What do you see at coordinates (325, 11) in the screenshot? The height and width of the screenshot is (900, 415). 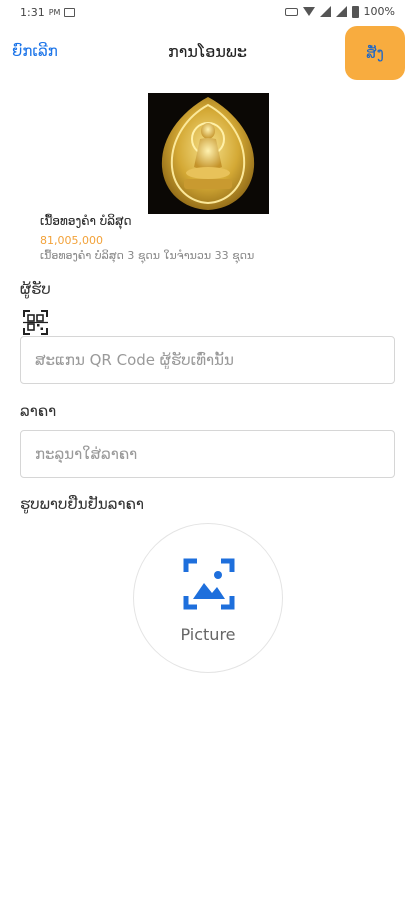 I see `signal-icon` at bounding box center [325, 11].